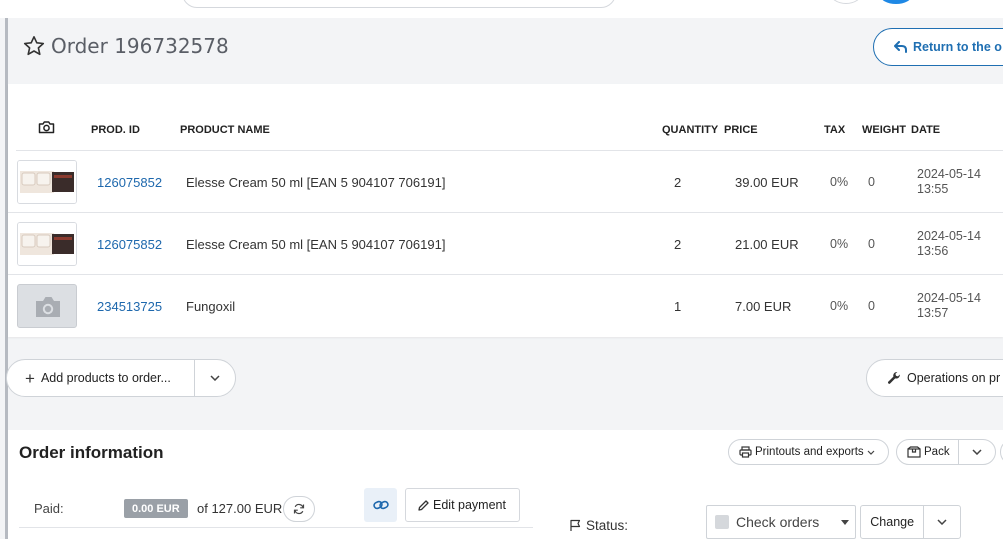 The image size is (1003, 539). What do you see at coordinates (884, 130) in the screenshot?
I see `column-header-weight: WEIGHT` at bounding box center [884, 130].